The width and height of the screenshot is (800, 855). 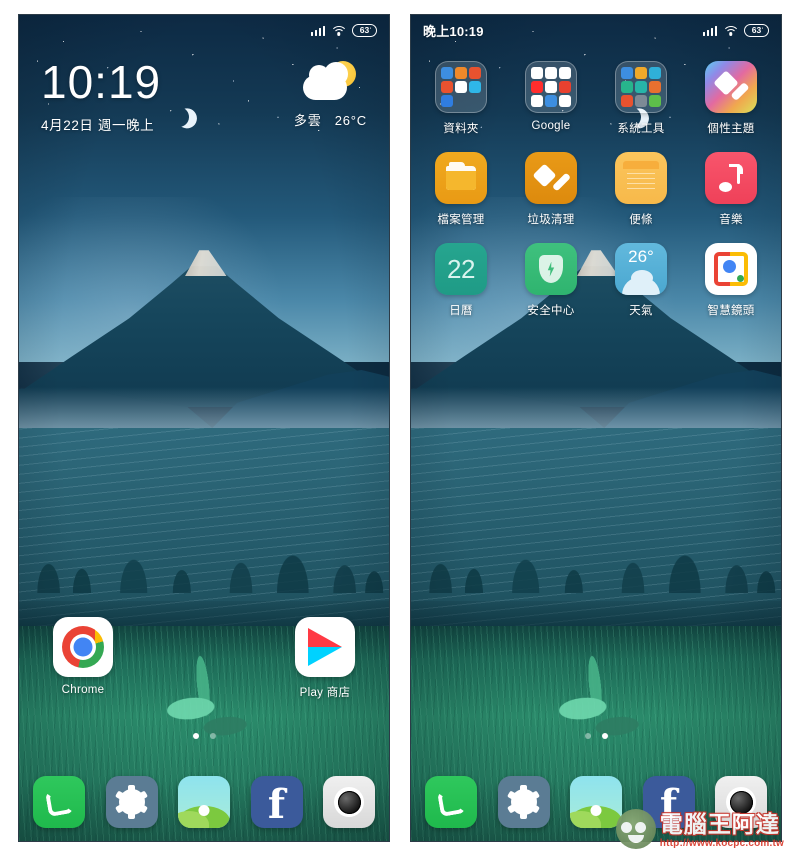 What do you see at coordinates (461, 220) in the screenshot?
I see `app-label: 檔案管理` at bounding box center [461, 220].